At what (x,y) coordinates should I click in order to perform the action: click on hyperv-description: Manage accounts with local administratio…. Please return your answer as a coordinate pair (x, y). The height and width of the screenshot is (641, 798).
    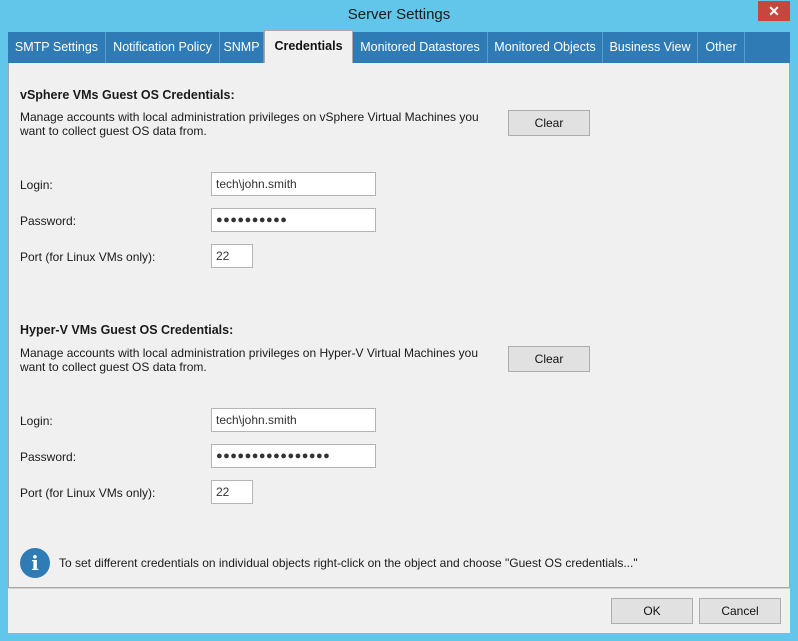
    Looking at the image, I should click on (249, 360).